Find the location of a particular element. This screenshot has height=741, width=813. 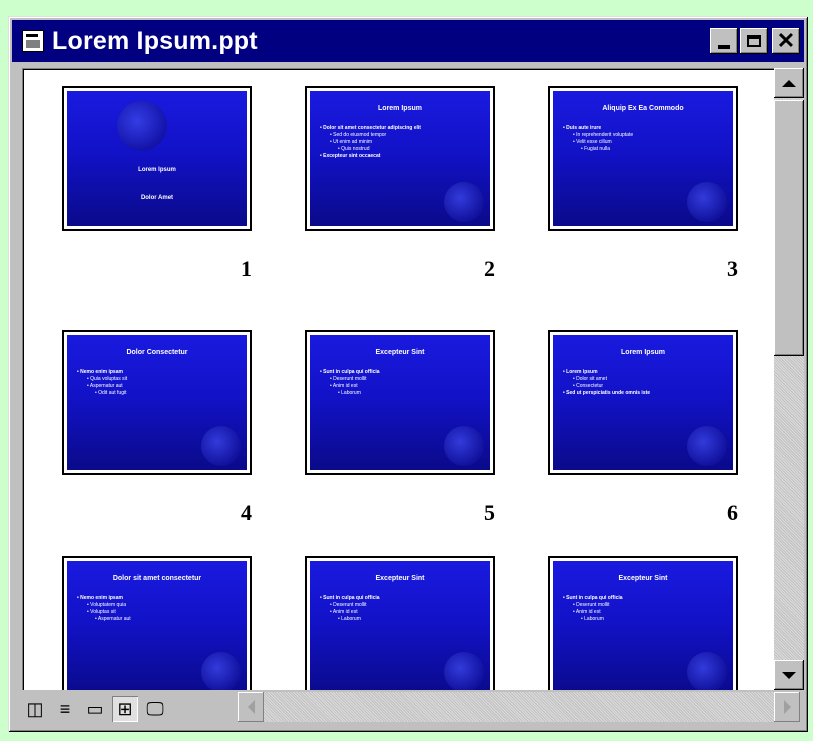

scroll-left-button is located at coordinates (251, 707).